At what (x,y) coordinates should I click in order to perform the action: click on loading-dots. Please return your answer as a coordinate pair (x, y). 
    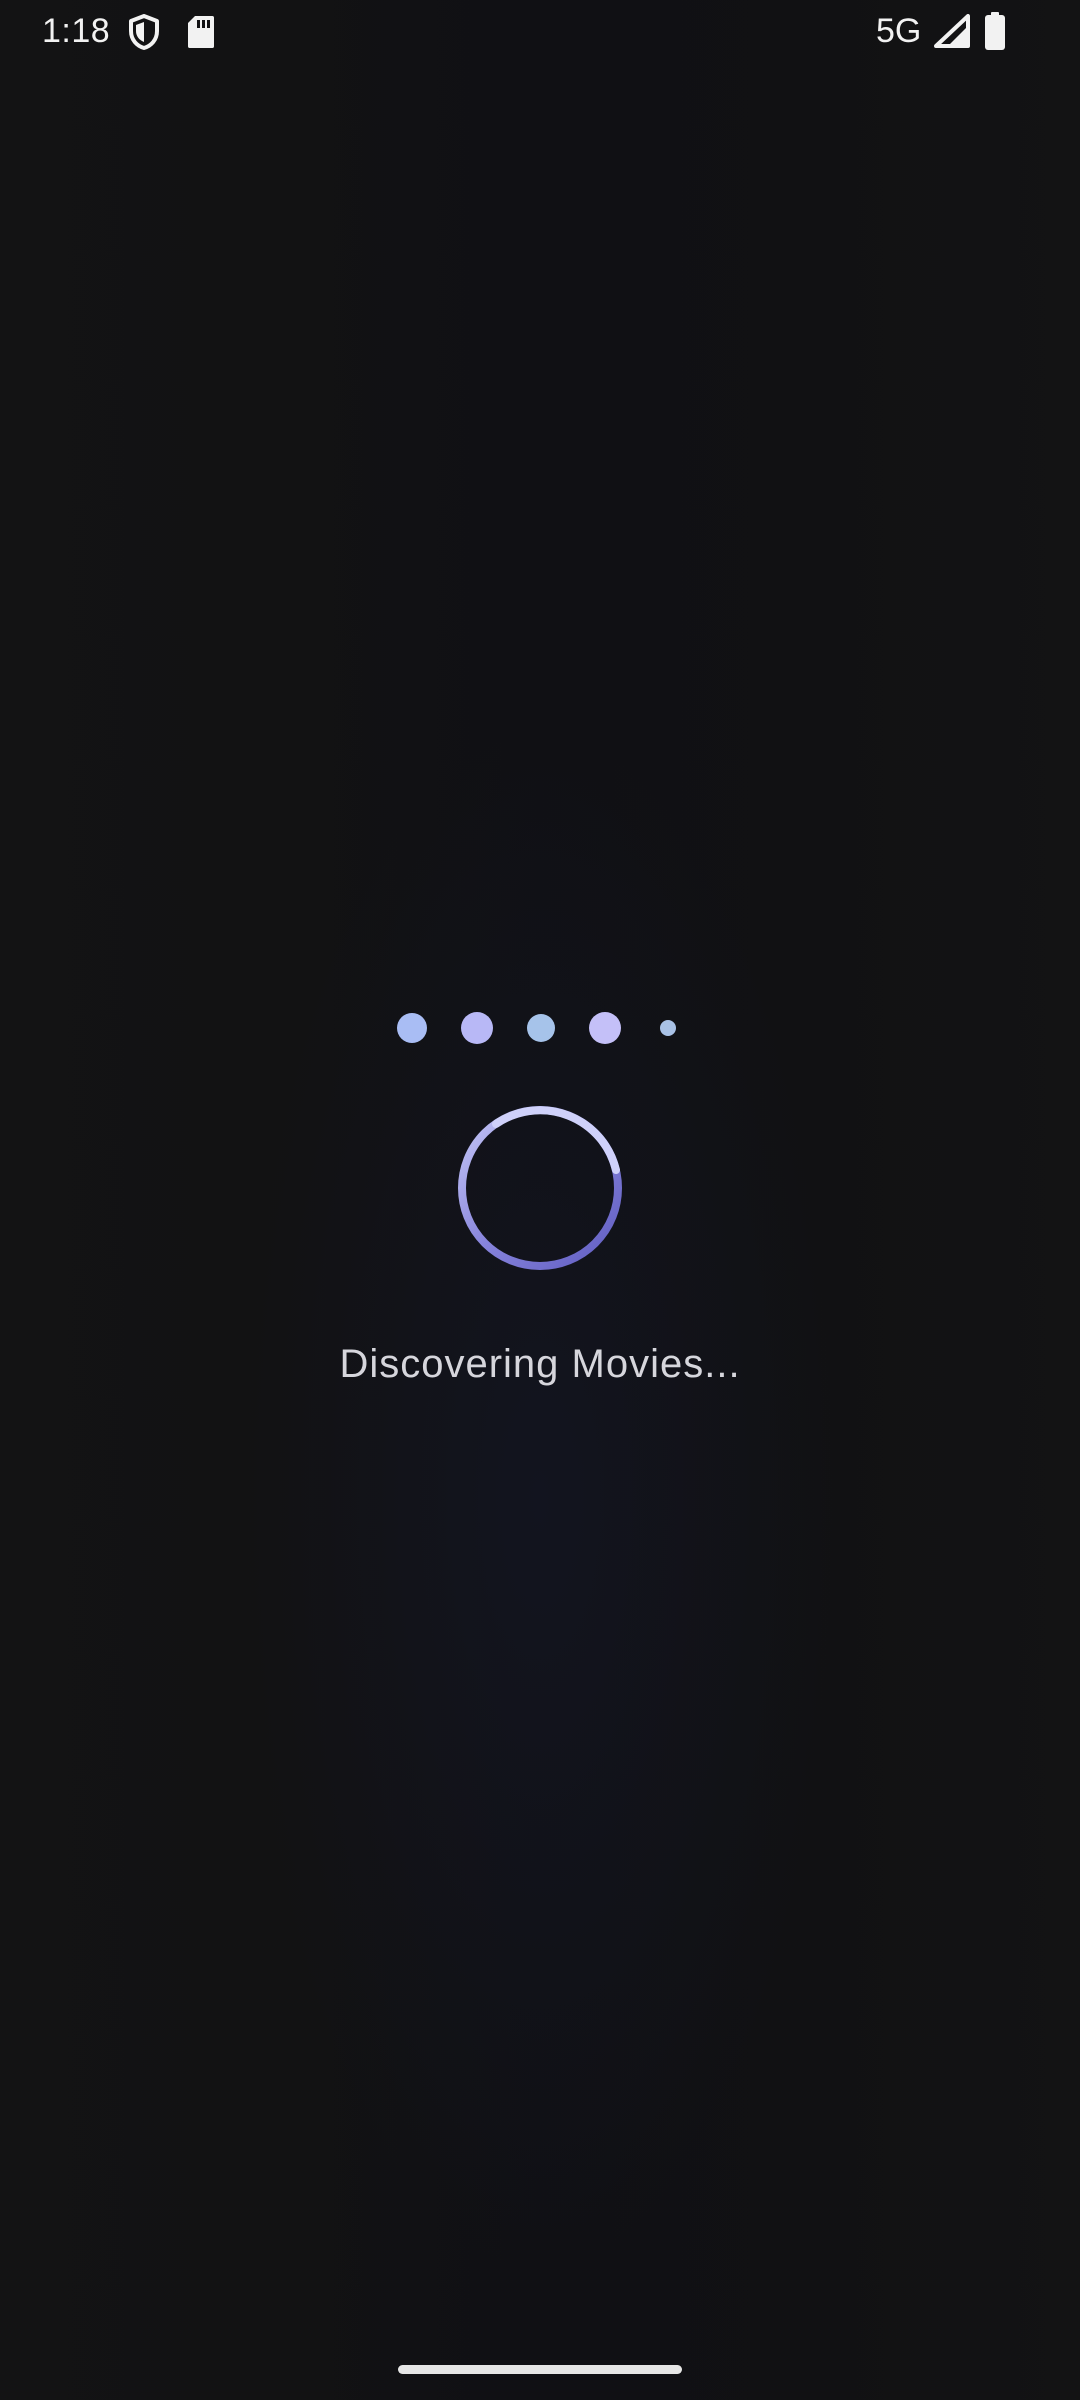
    Looking at the image, I should click on (540, 1028).